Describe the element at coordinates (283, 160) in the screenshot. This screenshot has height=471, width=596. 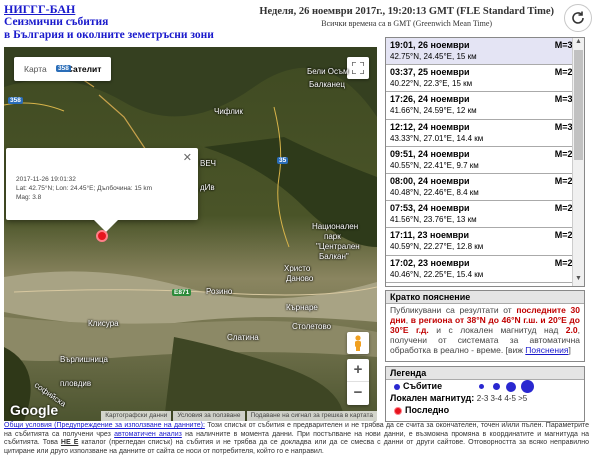
I see `road-shield-35: 35` at that location.